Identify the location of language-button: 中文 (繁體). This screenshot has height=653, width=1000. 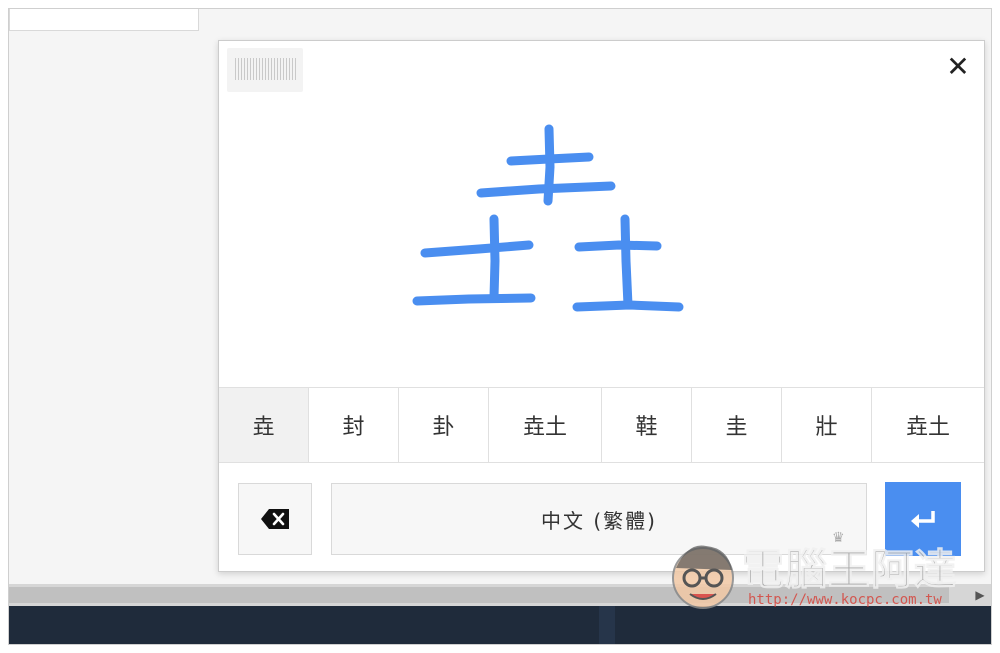
(599, 519).